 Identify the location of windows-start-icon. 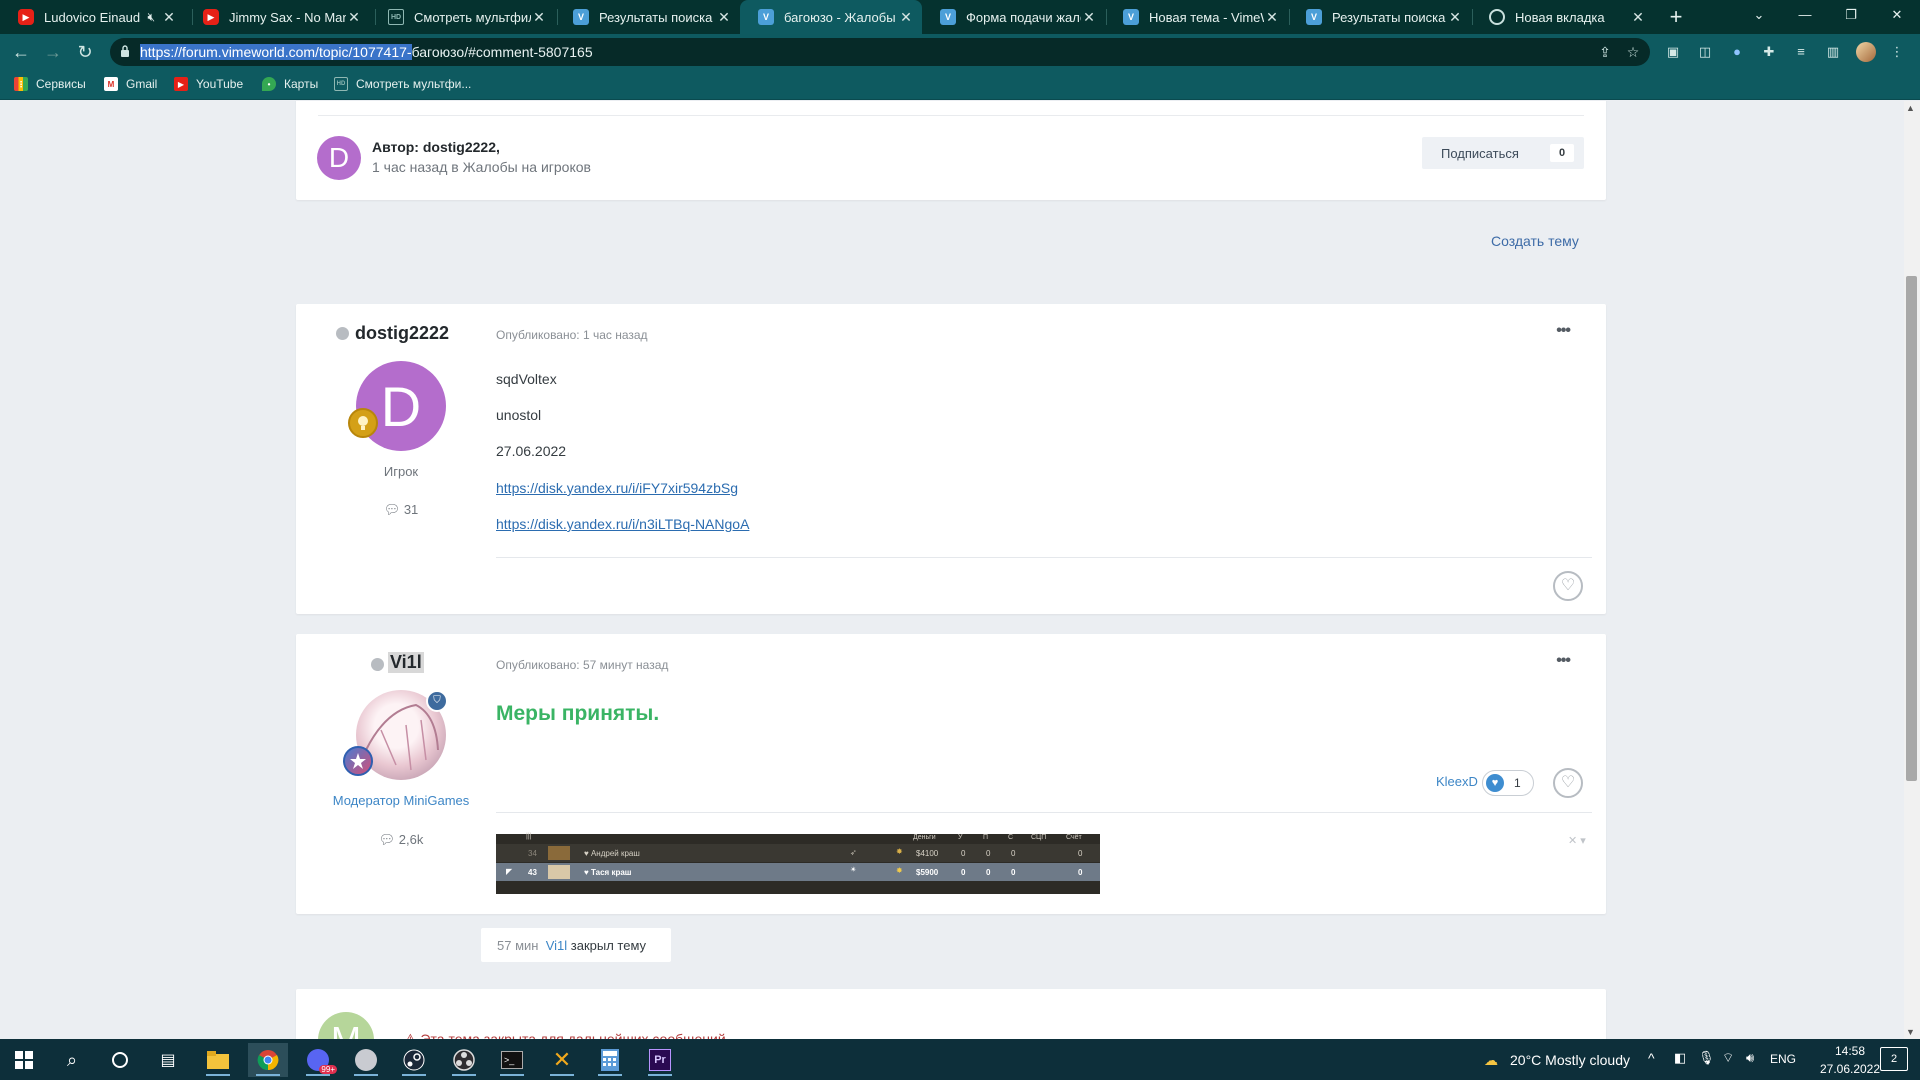
(24, 1060).